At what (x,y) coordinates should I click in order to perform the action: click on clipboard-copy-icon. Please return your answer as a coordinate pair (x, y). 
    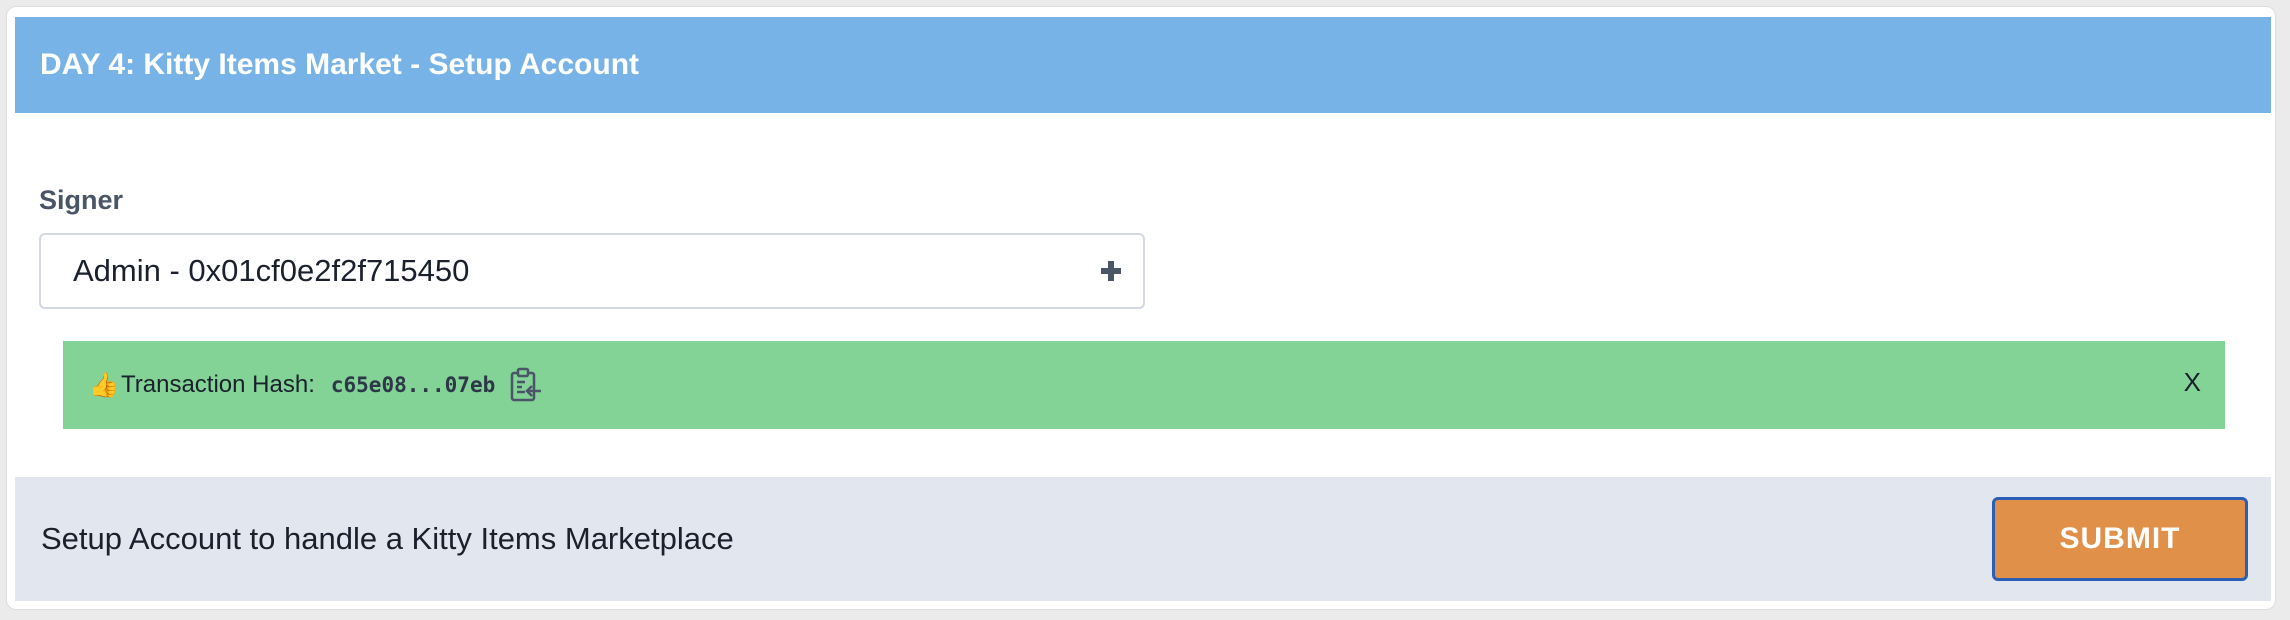
    Looking at the image, I should click on (526, 385).